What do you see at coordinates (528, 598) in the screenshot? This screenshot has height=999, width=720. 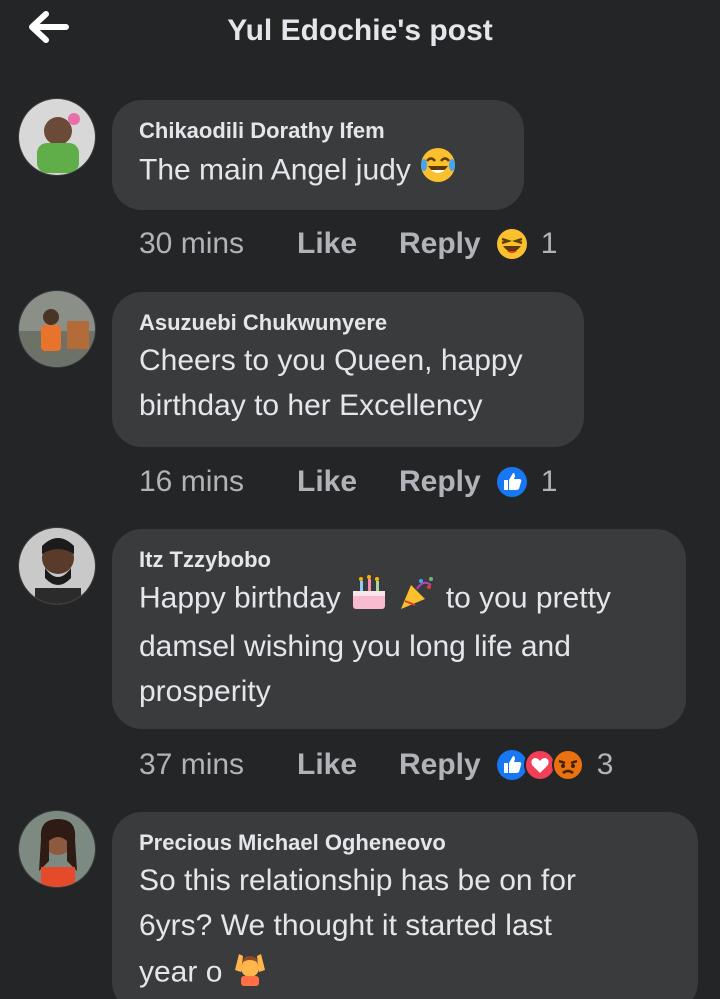 I see `comment-line: to you pretty` at bounding box center [528, 598].